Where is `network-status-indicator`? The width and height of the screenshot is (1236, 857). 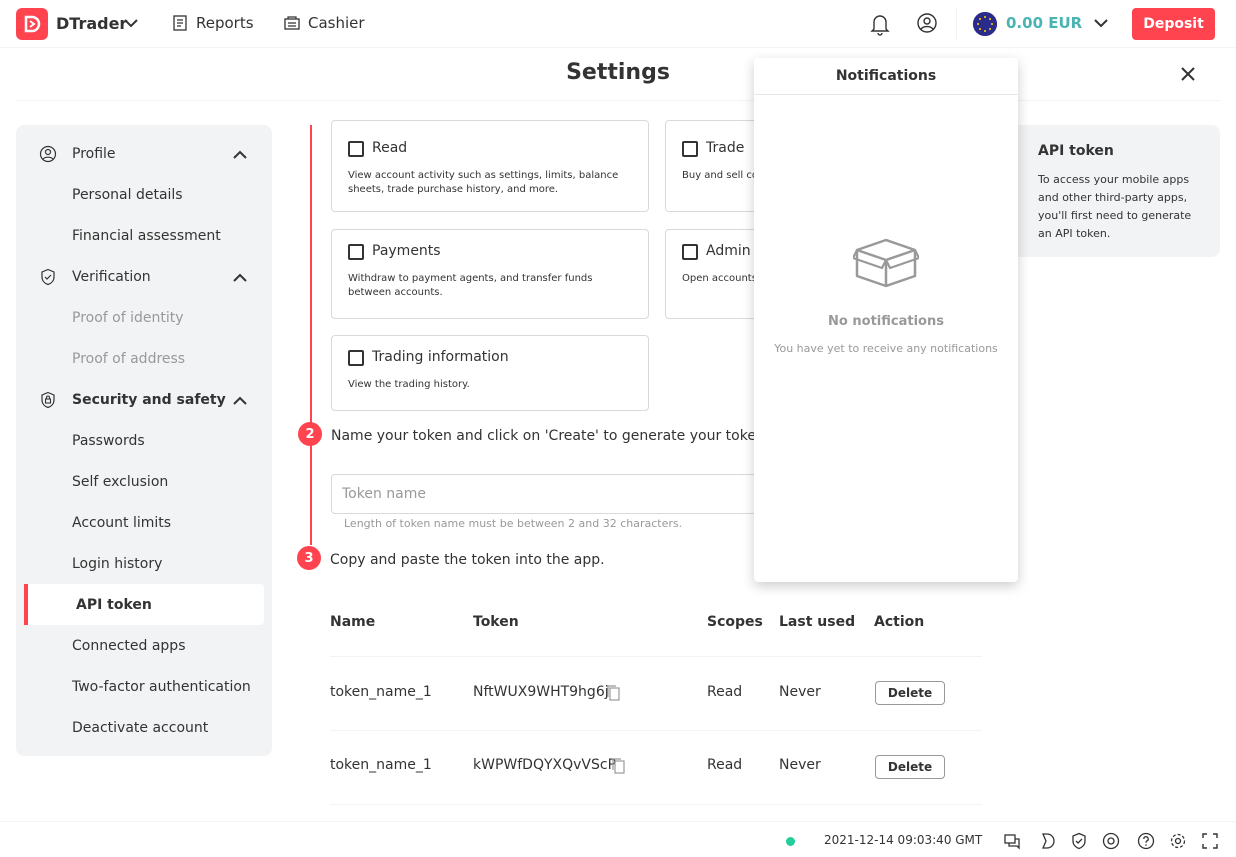
network-status-indicator is located at coordinates (790, 841).